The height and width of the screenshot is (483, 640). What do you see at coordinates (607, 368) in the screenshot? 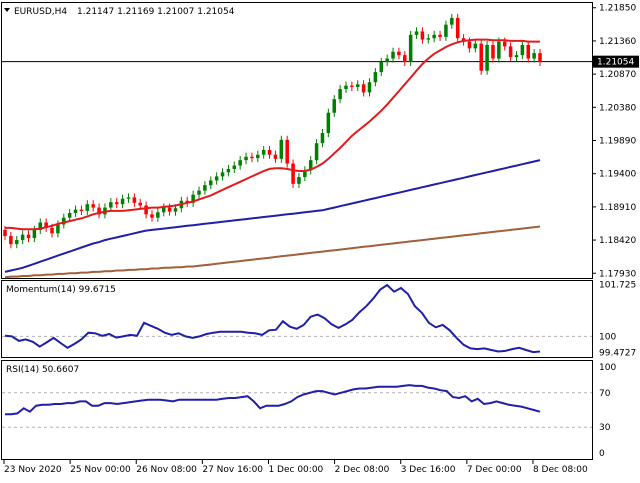
I see `rsi-tick-label: 100` at bounding box center [607, 368].